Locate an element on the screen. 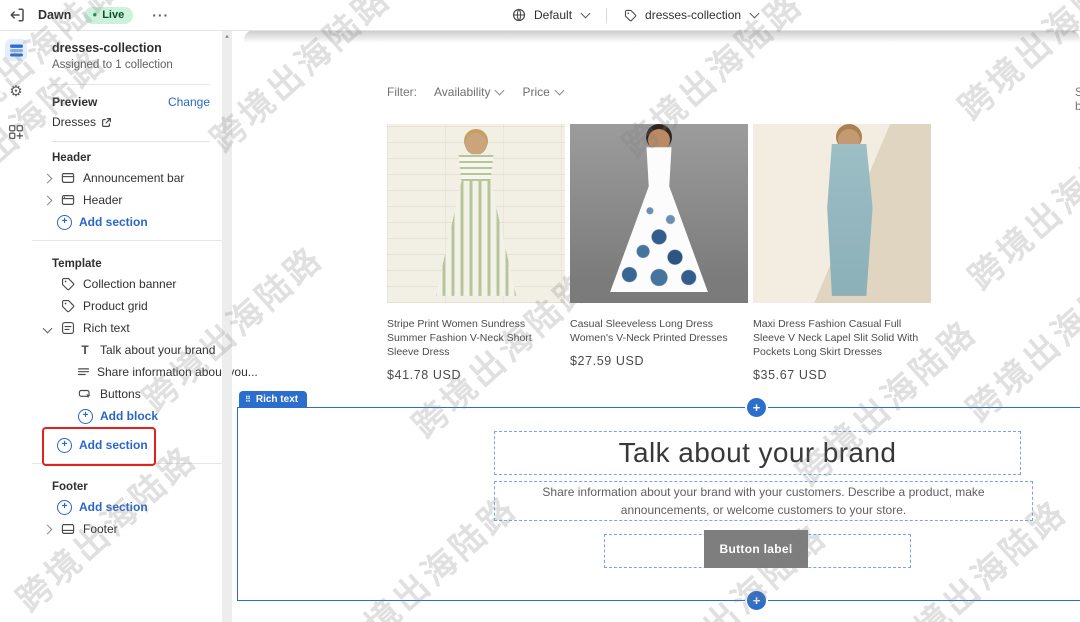 This screenshot has height=622, width=1080. sort-label: Sort by: is located at coordinates (1077, 99).